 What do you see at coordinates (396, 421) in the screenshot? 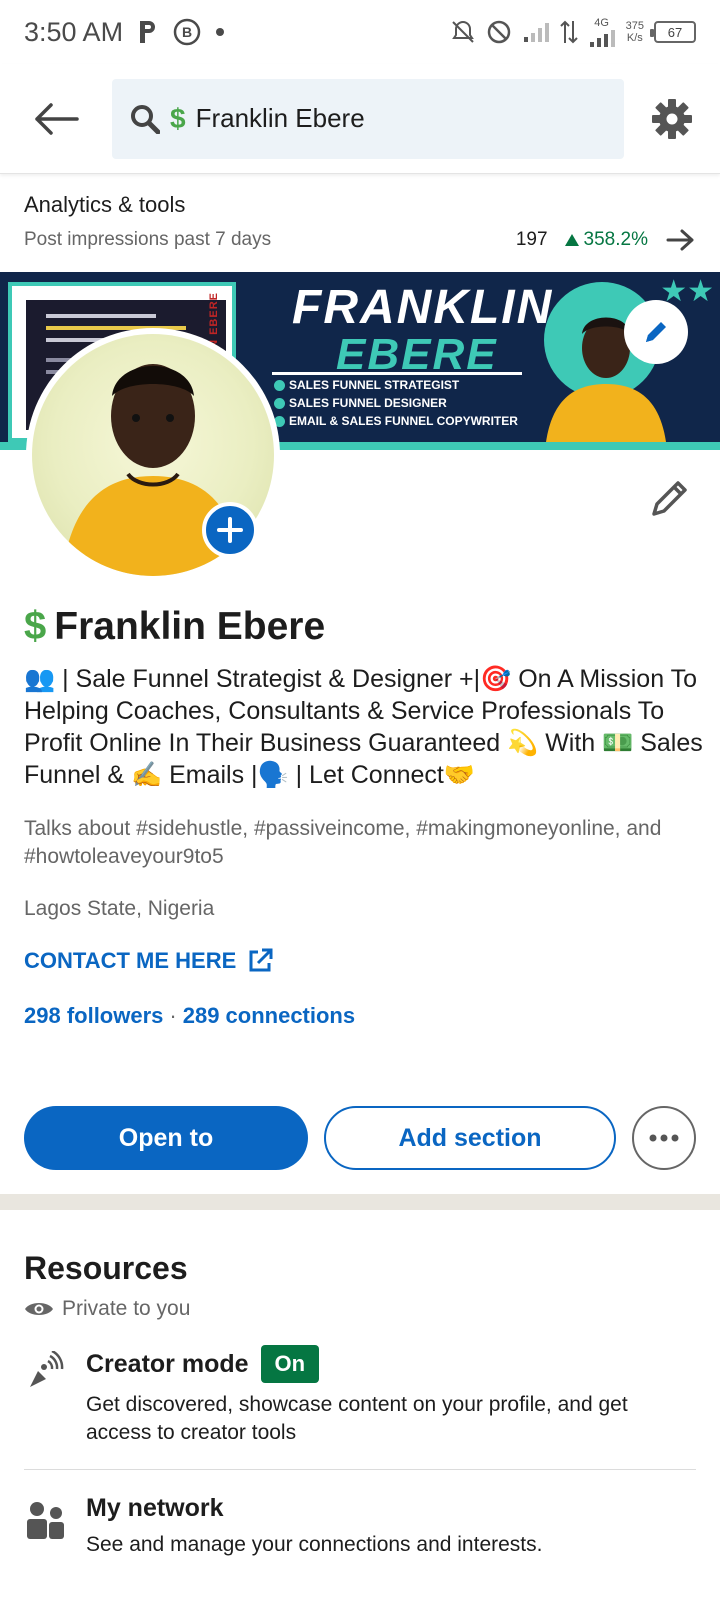
I see `banner-bullet: EMAIL & SALES FUNNEL COPYWRITER` at bounding box center [396, 421].